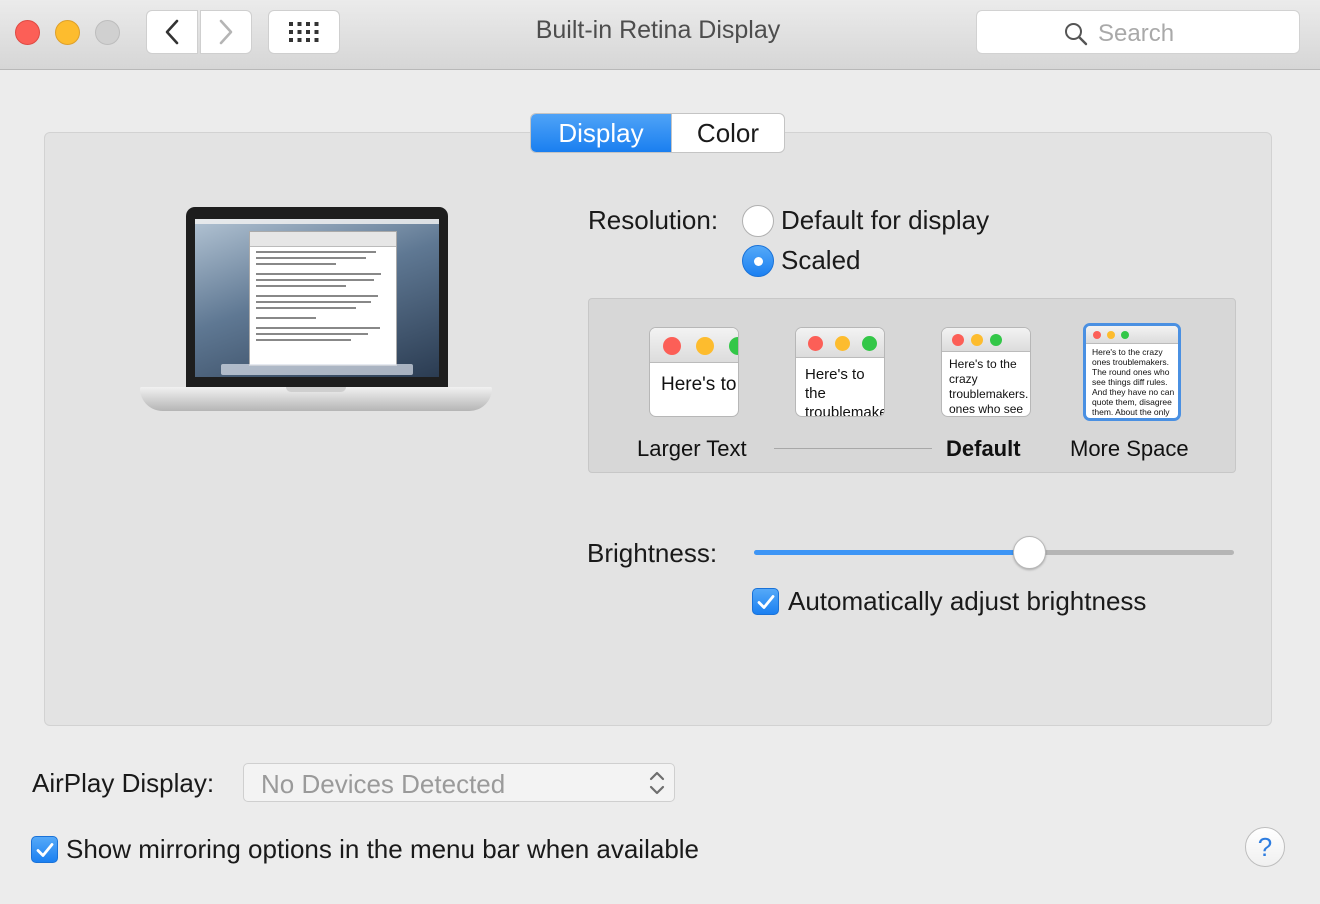  What do you see at coordinates (1129, 448) in the screenshot?
I see `more-space-label: More Space` at bounding box center [1129, 448].